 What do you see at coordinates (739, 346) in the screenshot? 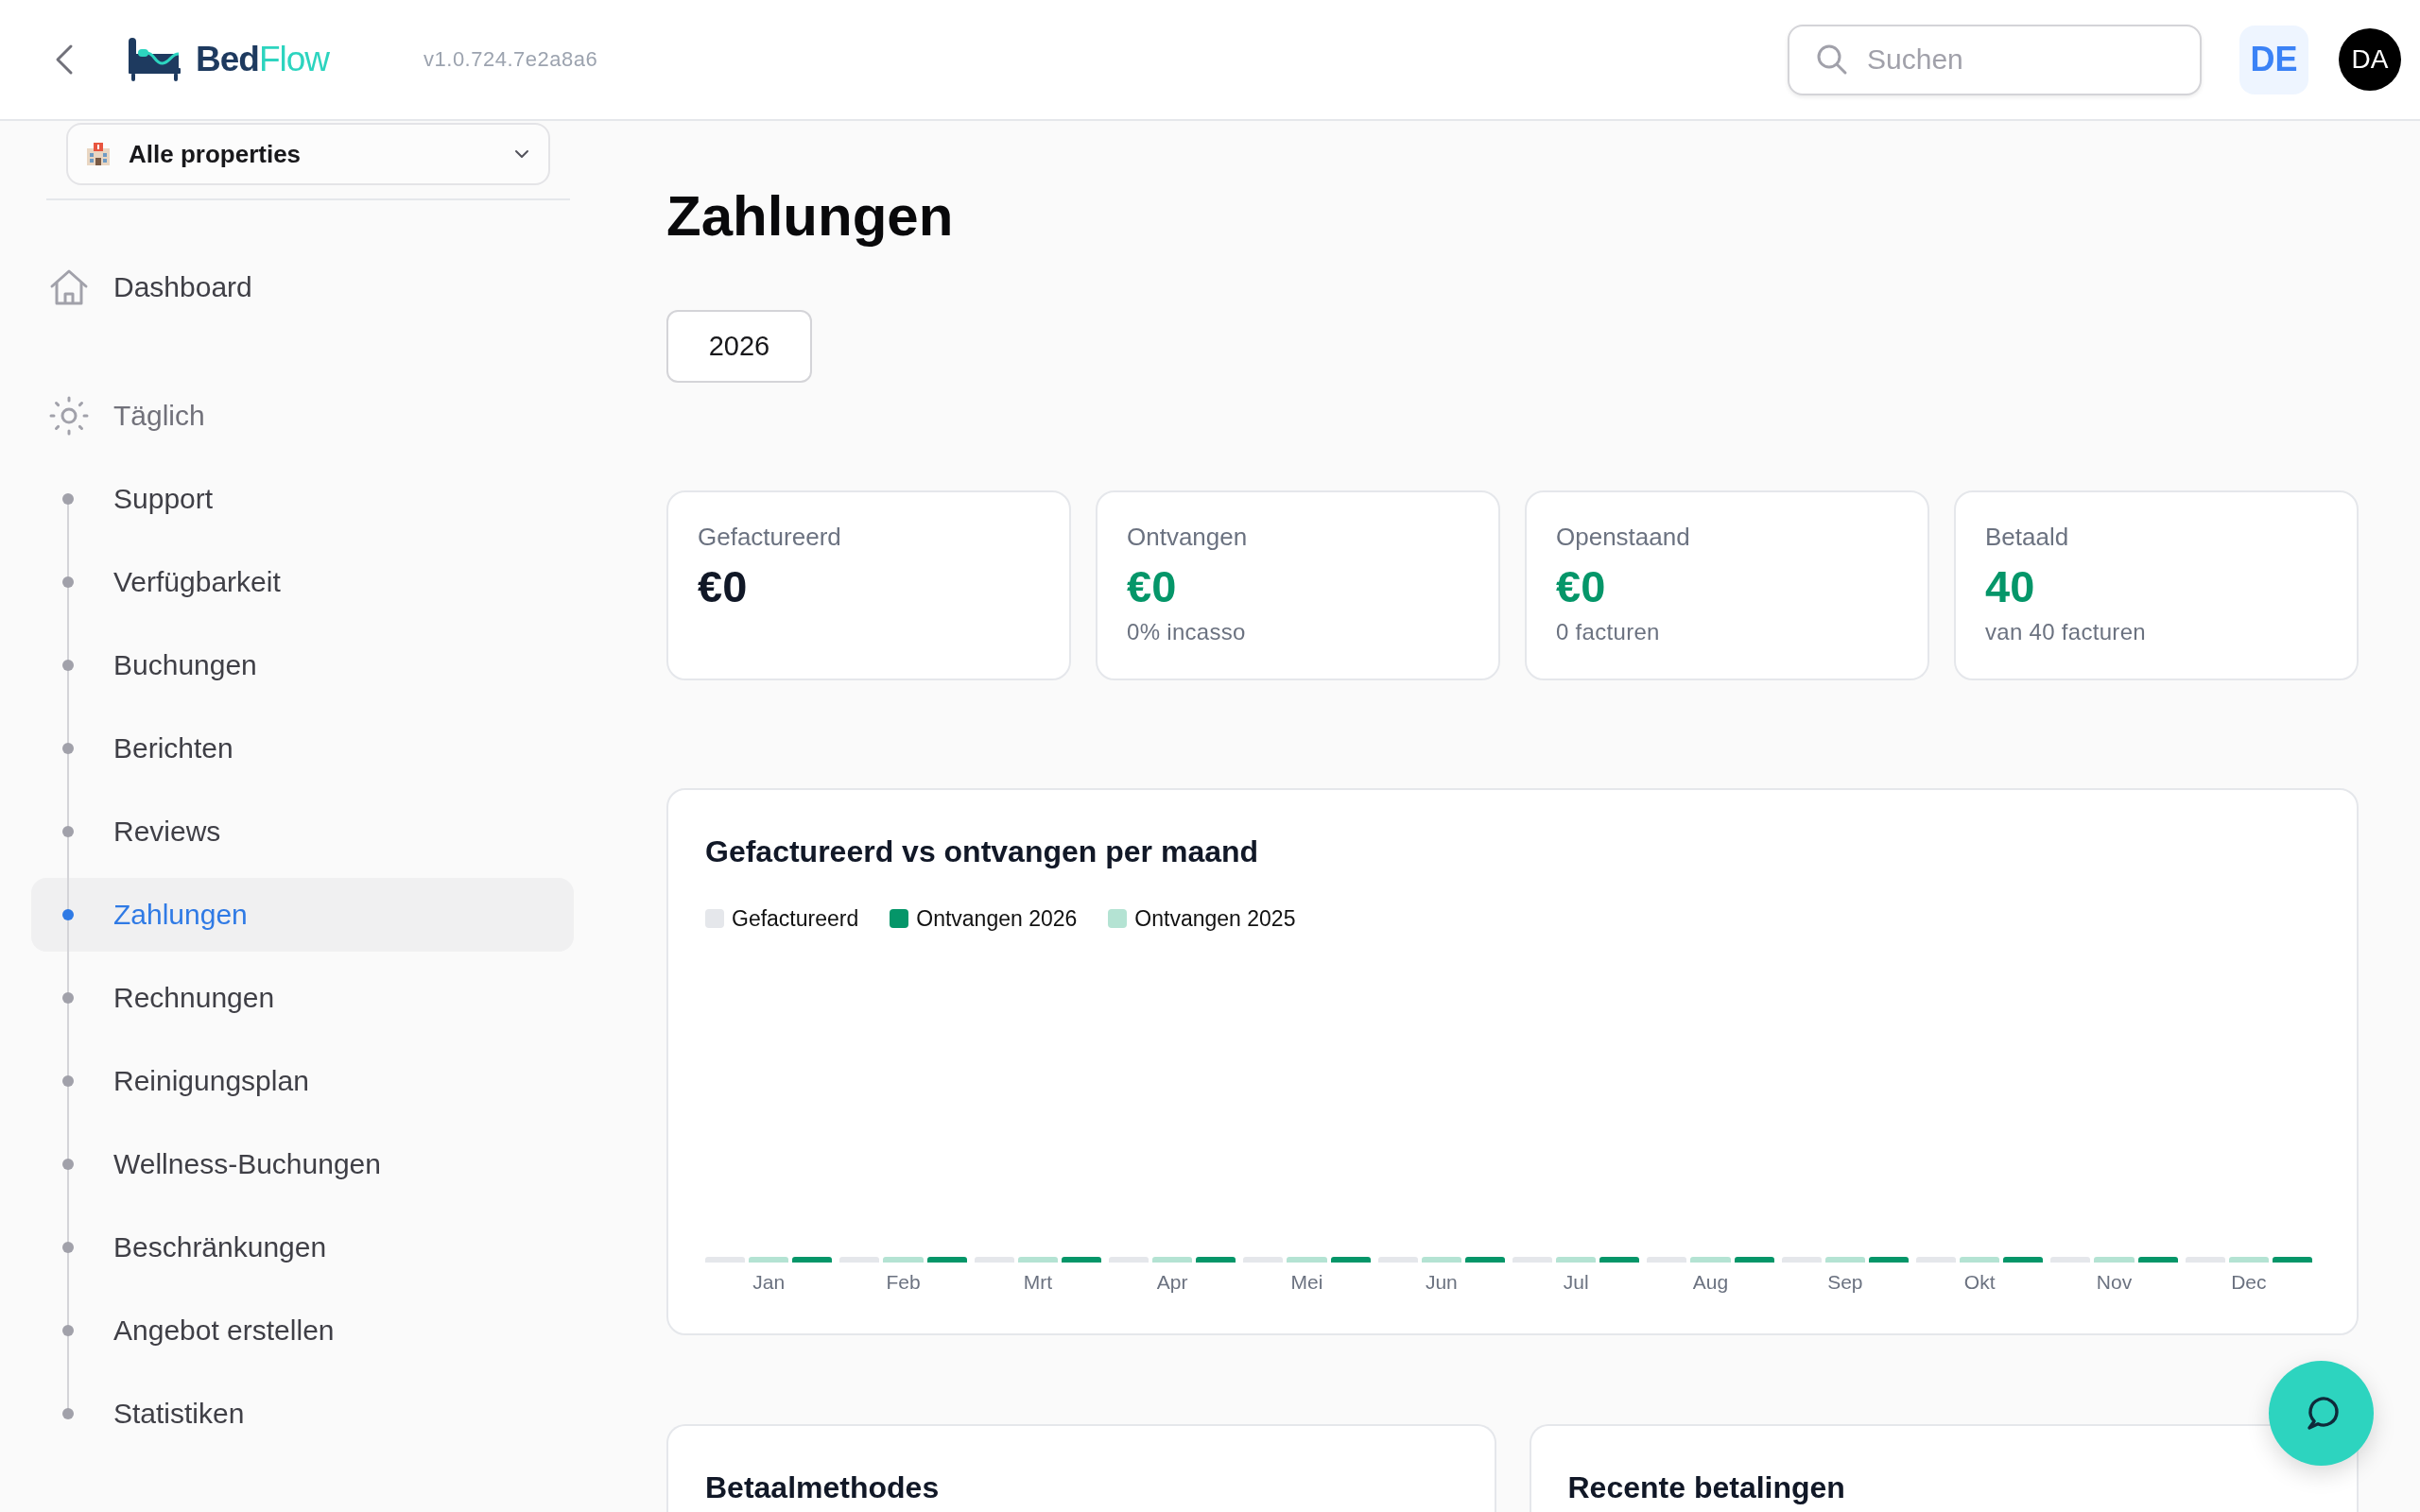
I see `year-button: 2026` at bounding box center [739, 346].